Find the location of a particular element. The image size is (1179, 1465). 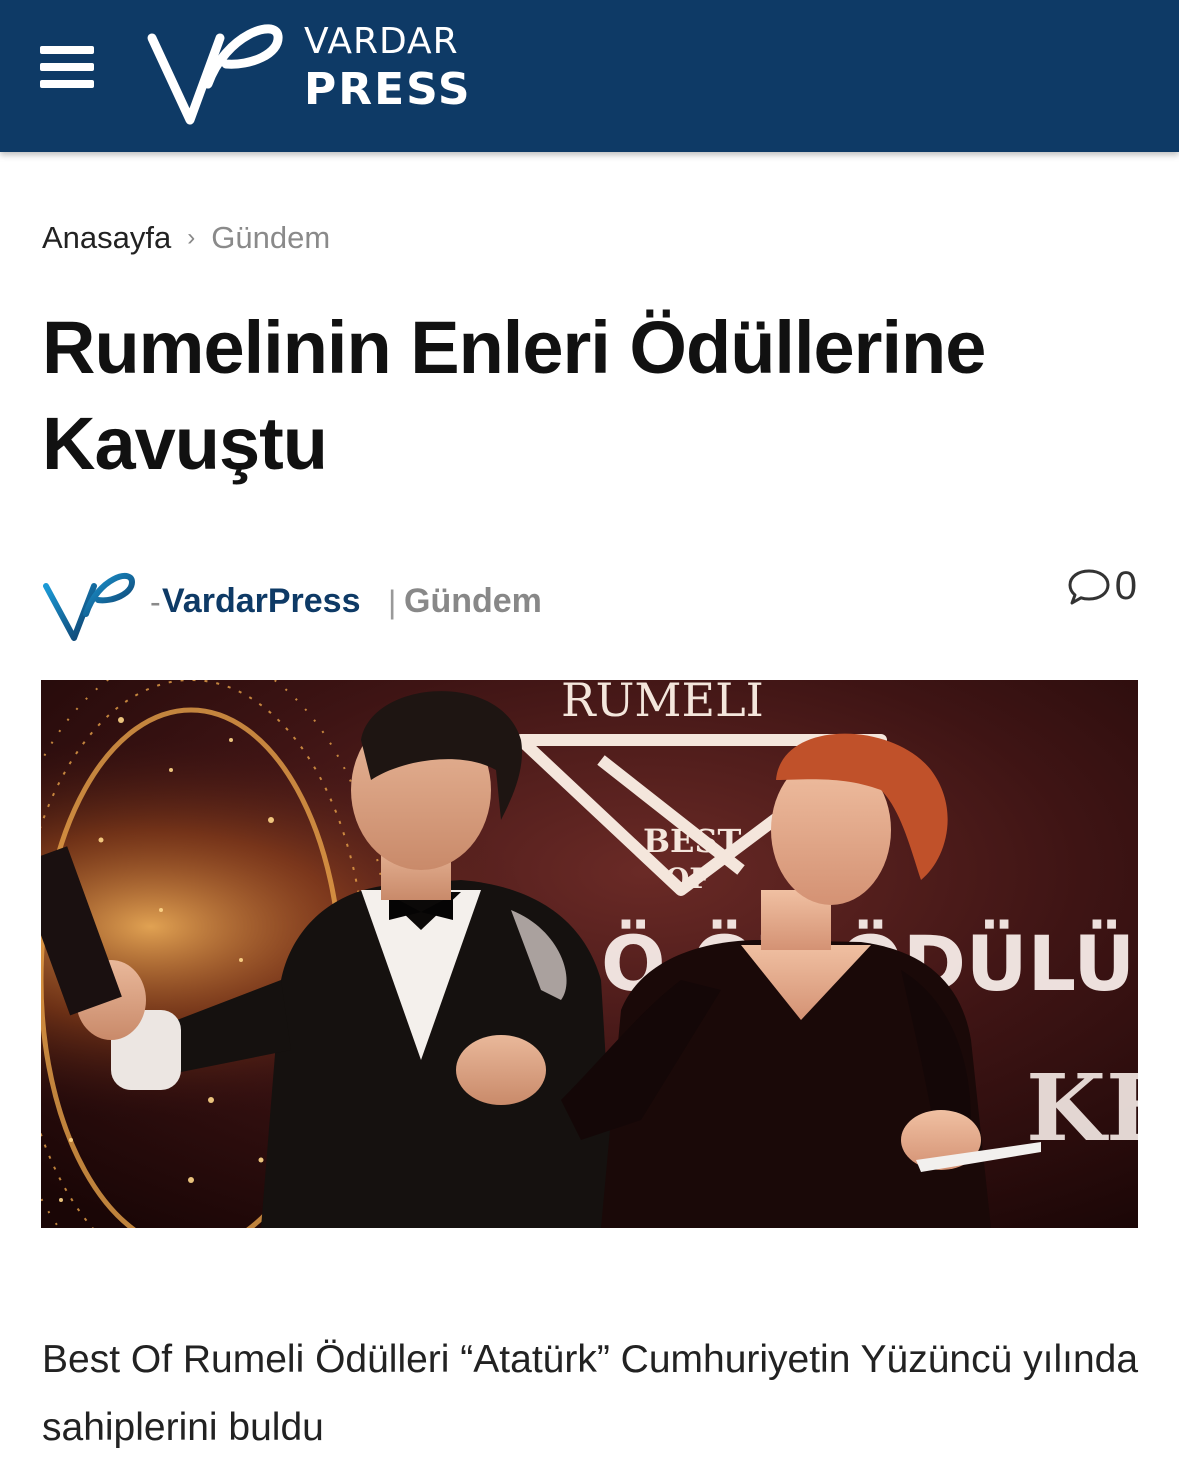

author-prefix: - is located at coordinates (155, 602).